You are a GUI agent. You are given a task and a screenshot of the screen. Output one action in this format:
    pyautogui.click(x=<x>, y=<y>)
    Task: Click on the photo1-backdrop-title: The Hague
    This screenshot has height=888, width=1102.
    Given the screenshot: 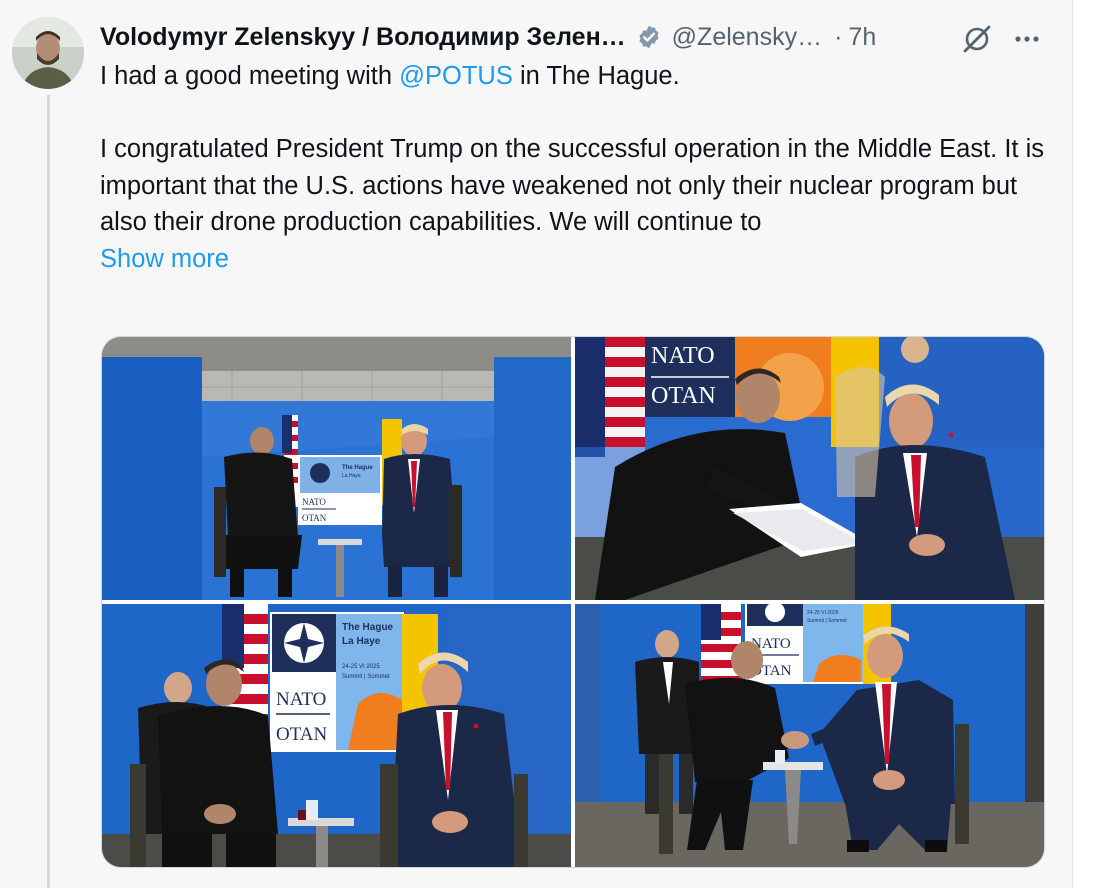 What is the action you would take?
    pyautogui.click(x=357, y=468)
    